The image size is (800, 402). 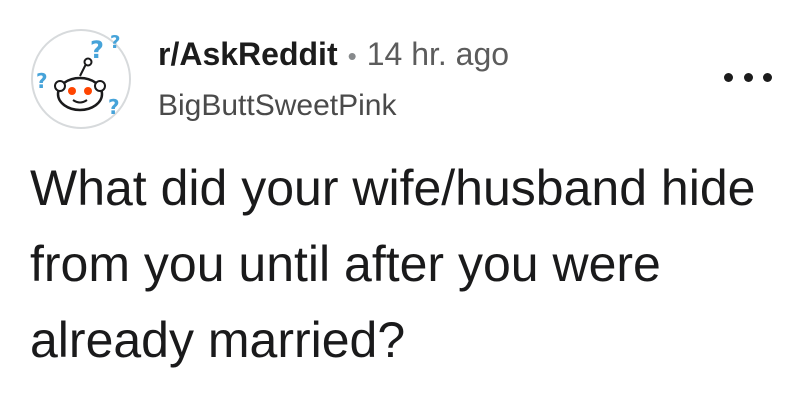 I want to click on subreddit-link: r/AskReddit, so click(x=248, y=54).